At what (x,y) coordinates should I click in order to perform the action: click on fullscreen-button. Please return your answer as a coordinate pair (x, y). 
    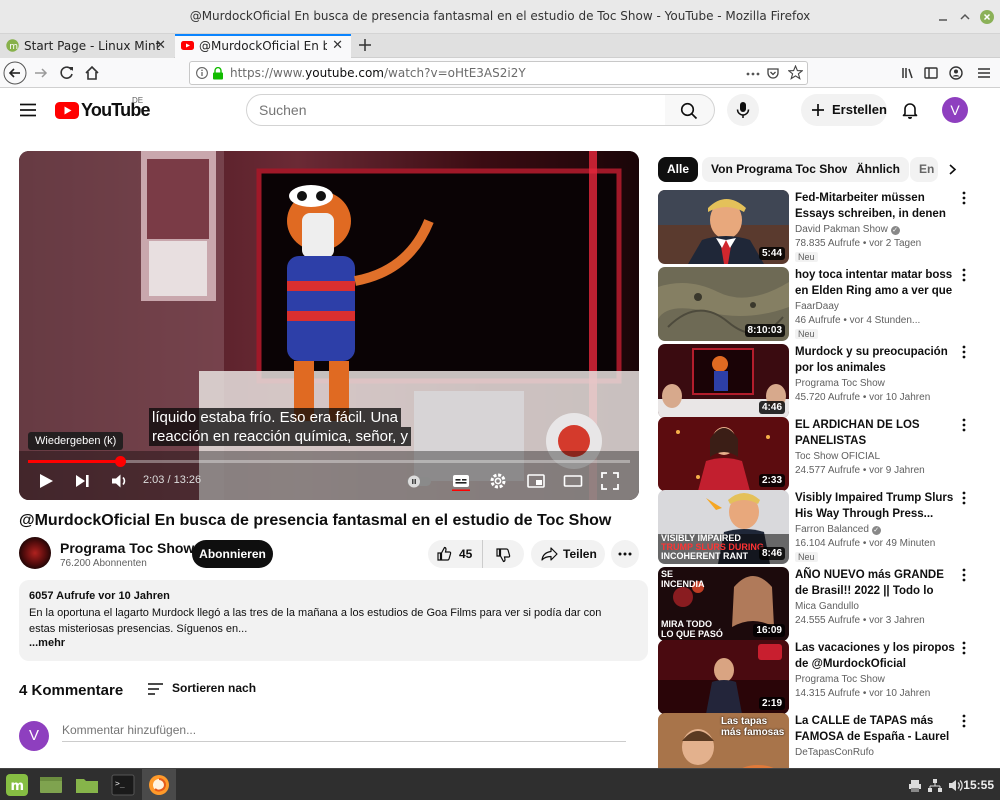
    Looking at the image, I should click on (610, 481).